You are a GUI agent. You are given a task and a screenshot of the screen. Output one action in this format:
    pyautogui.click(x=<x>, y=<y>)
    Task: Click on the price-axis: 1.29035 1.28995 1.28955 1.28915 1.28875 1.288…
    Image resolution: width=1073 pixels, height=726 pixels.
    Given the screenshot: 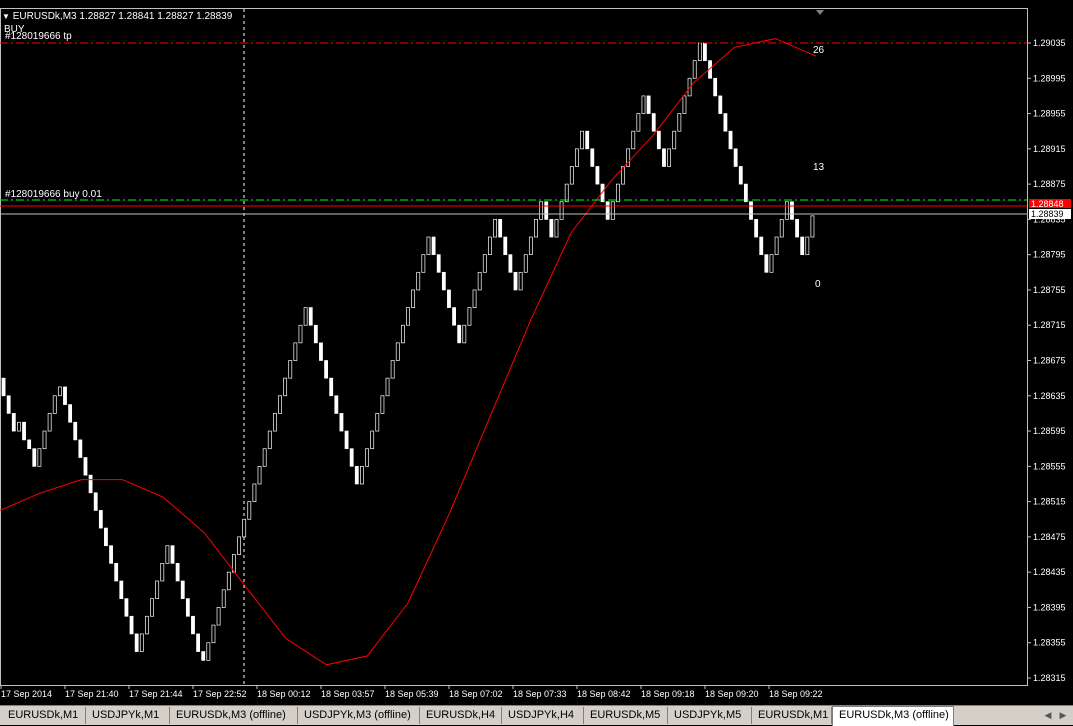 What is the action you would take?
    pyautogui.click(x=1046, y=360)
    